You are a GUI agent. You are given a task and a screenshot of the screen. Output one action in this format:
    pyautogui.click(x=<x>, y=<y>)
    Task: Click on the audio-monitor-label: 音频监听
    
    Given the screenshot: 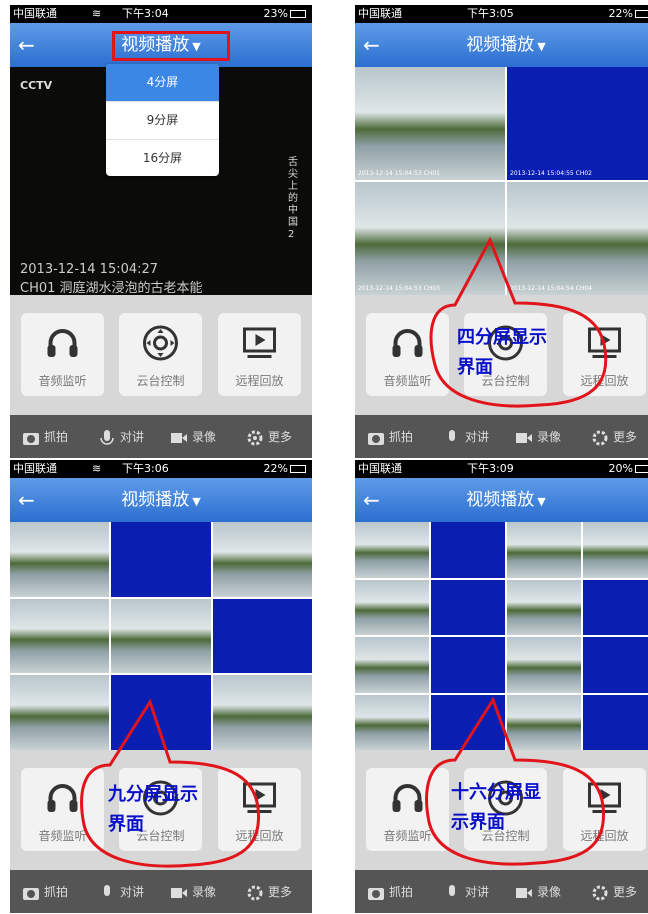 What is the action you would take?
    pyautogui.click(x=407, y=836)
    